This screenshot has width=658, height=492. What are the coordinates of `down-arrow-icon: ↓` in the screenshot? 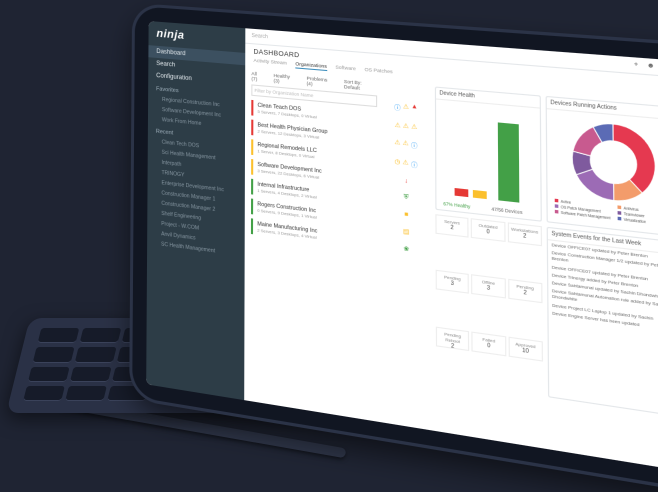 It's located at (406, 182).